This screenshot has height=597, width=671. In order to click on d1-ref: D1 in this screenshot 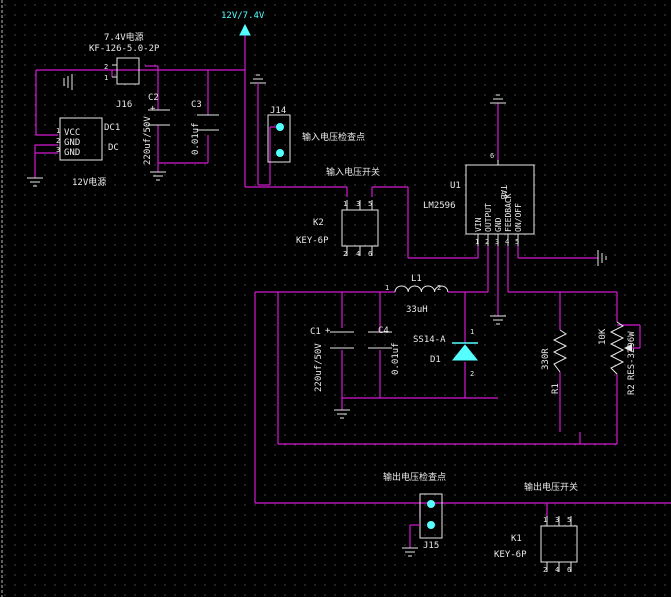, I will do `click(435, 360)`.